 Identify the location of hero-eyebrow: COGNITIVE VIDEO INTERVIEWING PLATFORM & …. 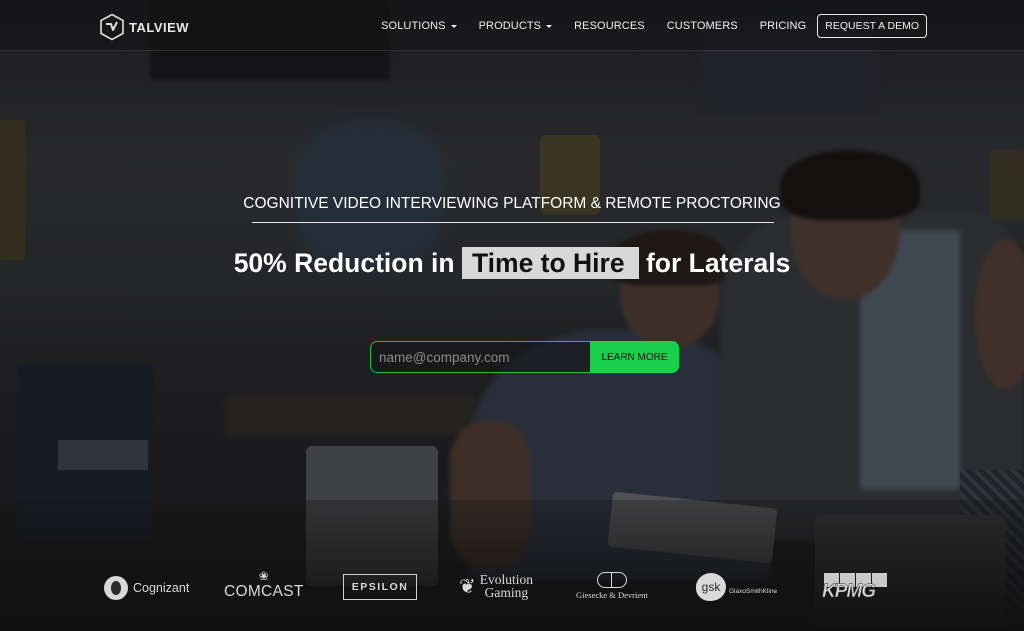
(512, 203).